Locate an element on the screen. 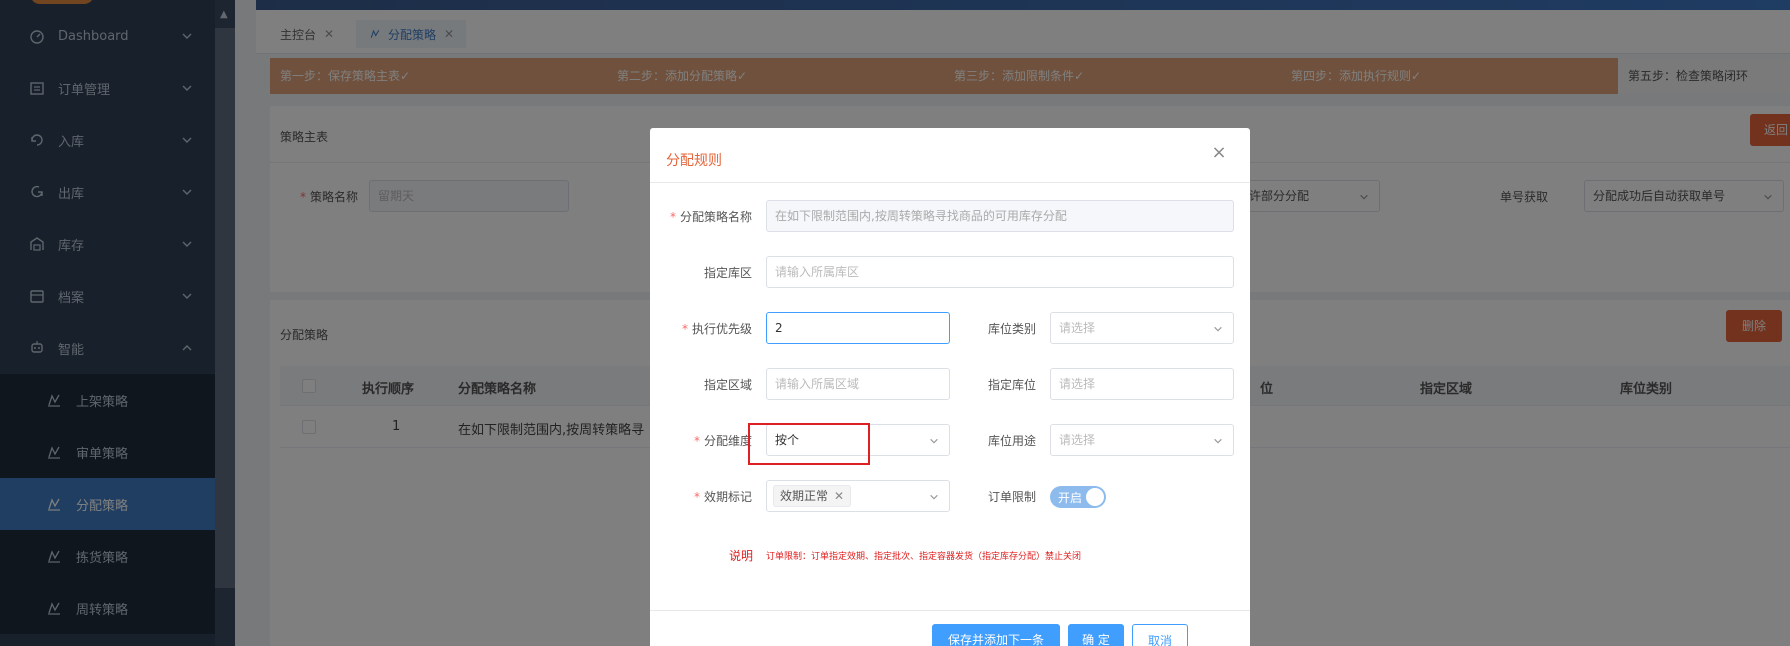  priority-label: * 执行优先级 is located at coordinates (711, 328).